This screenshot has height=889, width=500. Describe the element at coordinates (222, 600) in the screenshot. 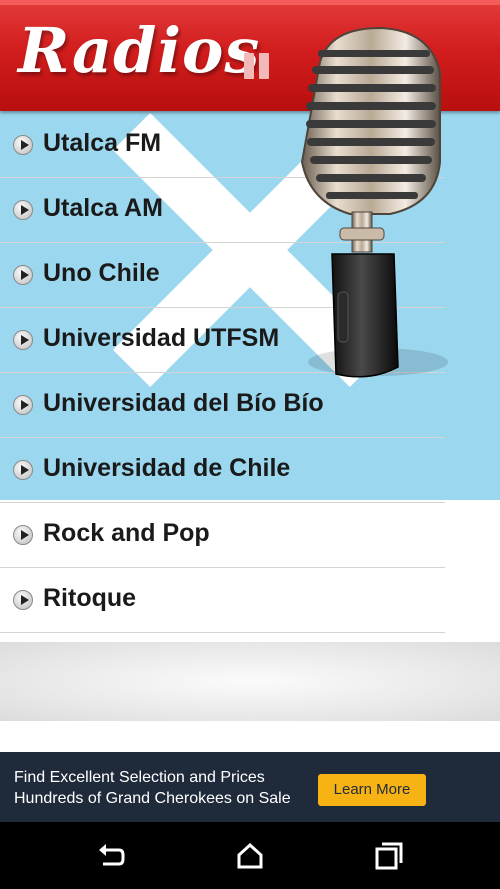

I see `station-row: Ritoque` at that location.